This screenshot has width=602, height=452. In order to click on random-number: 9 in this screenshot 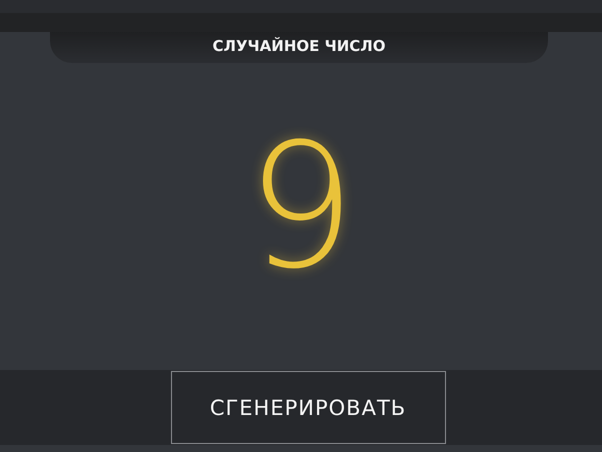, I will do `click(301, 207)`.